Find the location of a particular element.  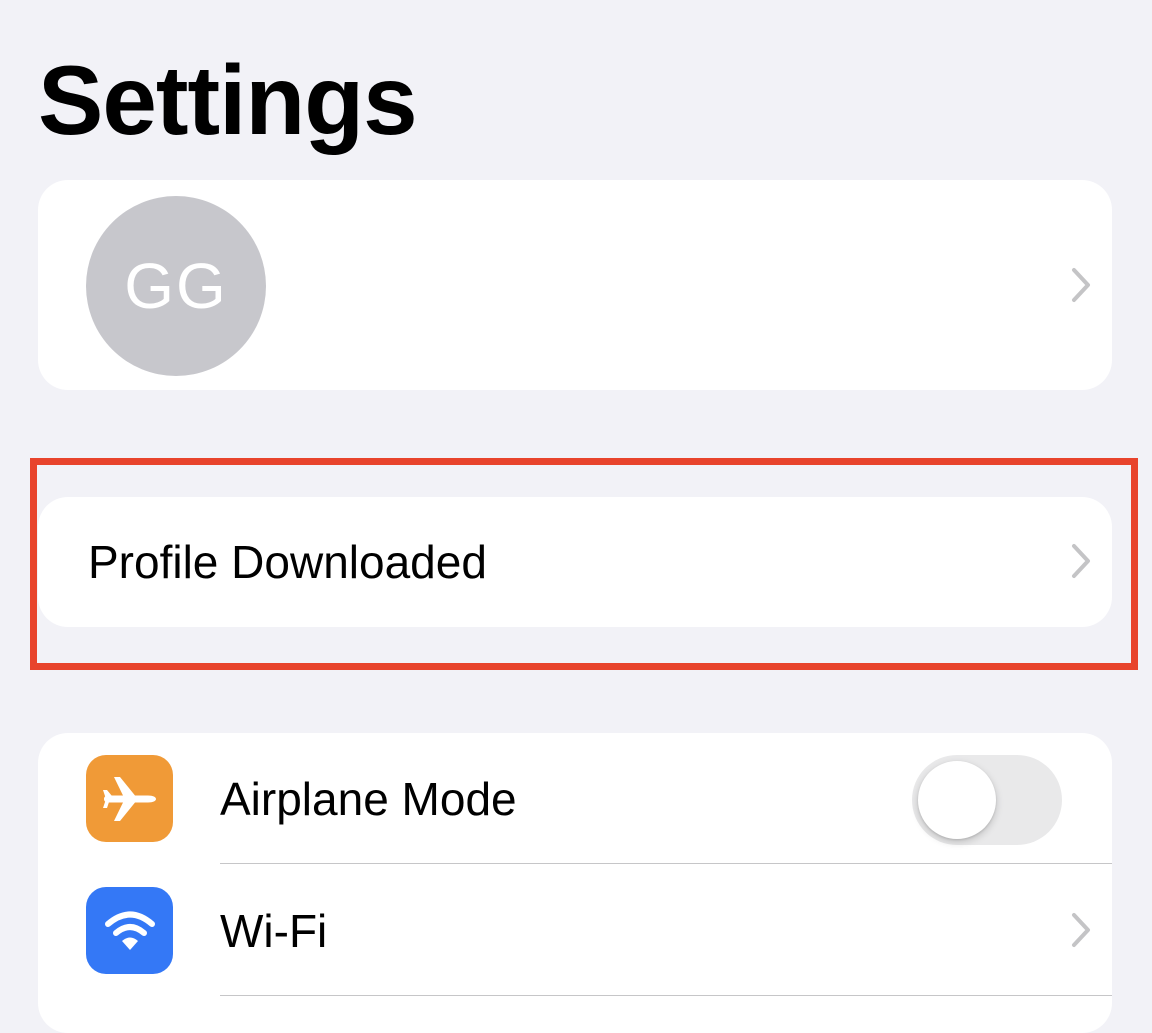

avatar: GG is located at coordinates (176, 286).